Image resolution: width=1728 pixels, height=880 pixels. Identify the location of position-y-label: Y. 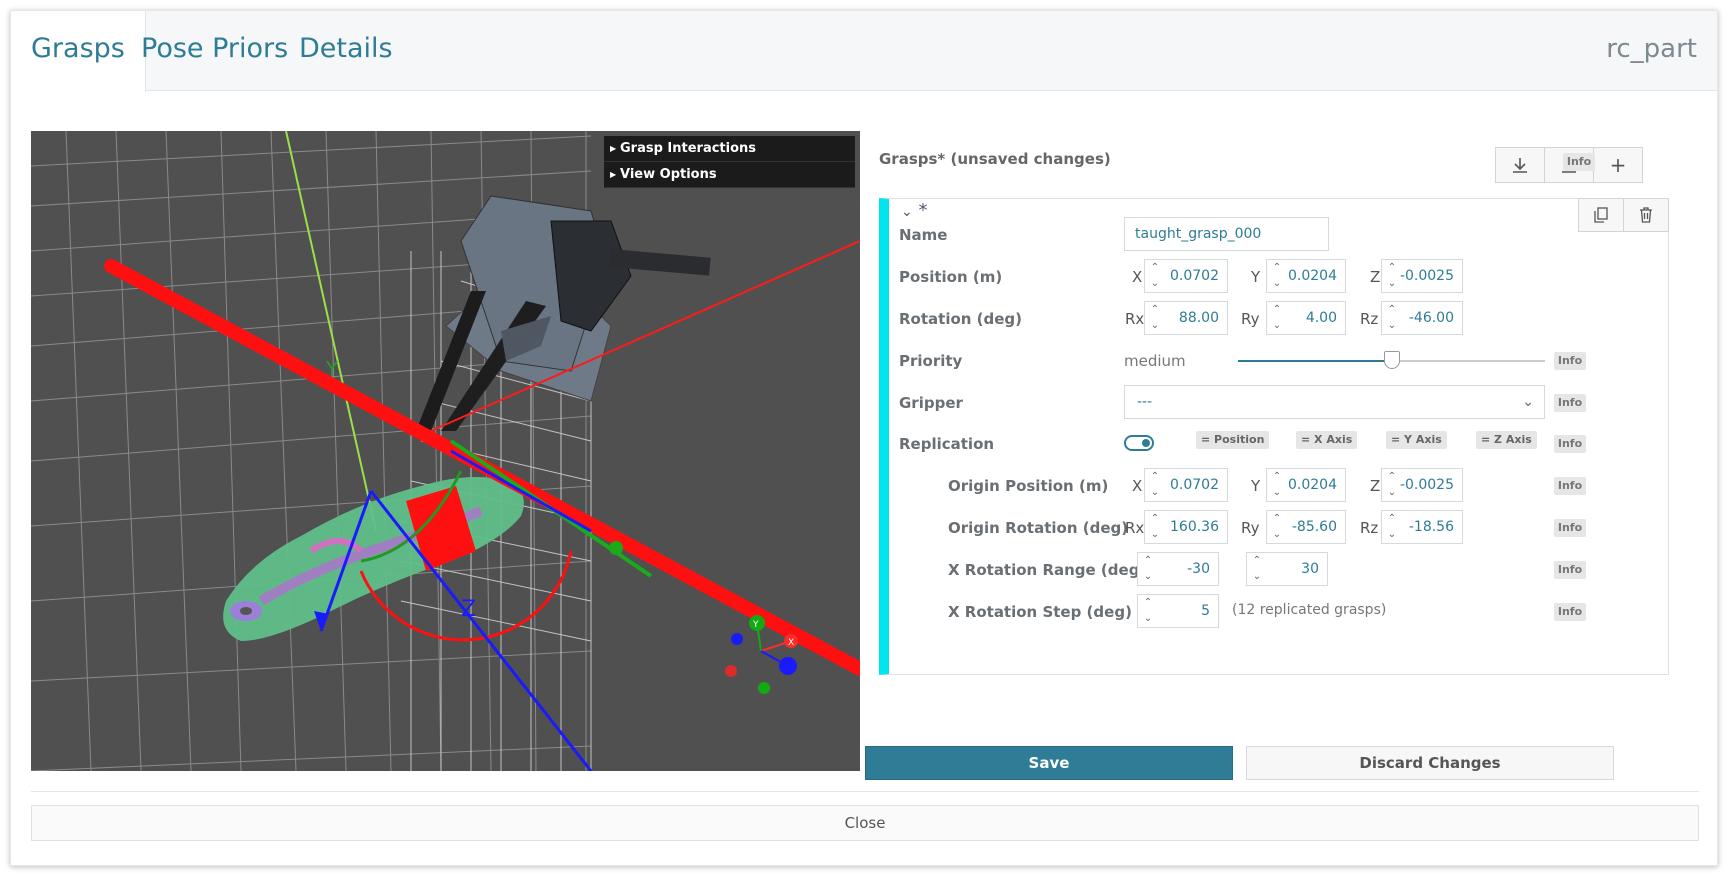
(1256, 277).